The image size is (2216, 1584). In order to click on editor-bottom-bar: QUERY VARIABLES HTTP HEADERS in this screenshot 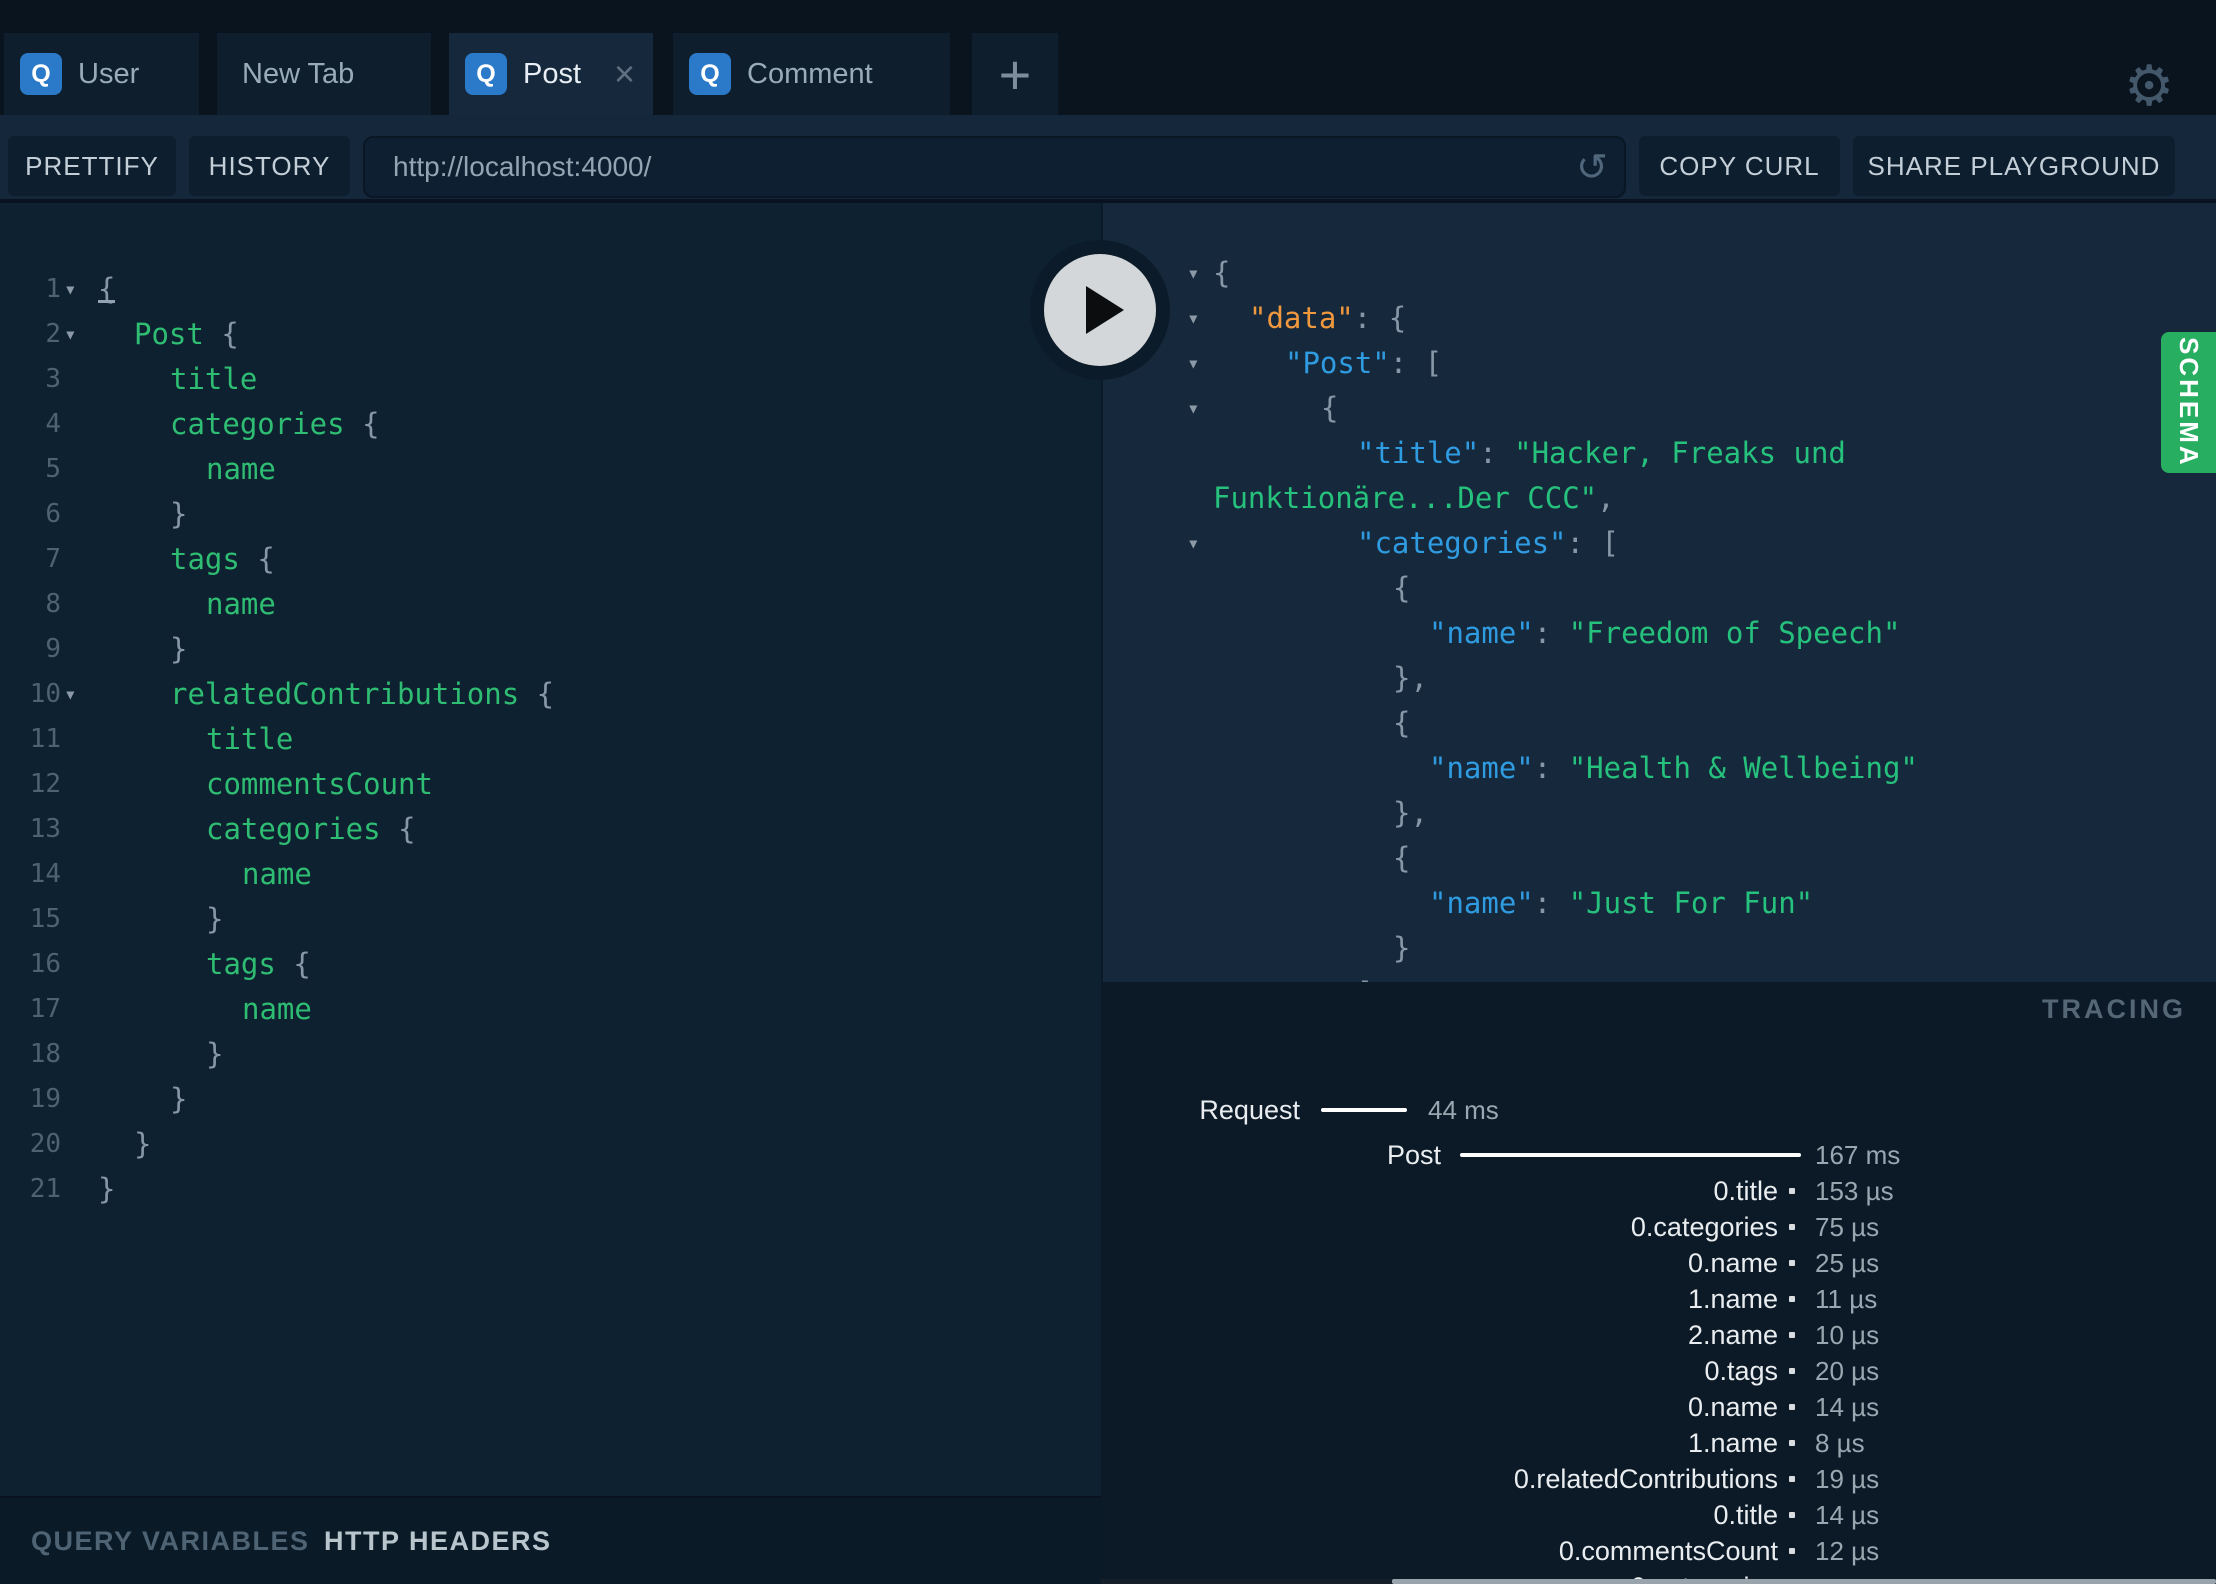, I will do `click(550, 1540)`.